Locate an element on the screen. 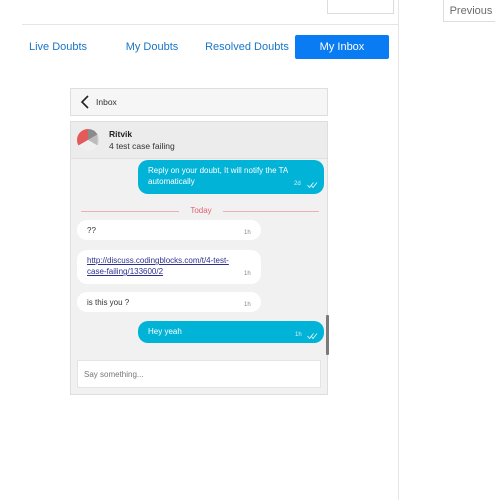  message-text: ?? is located at coordinates (91, 230).